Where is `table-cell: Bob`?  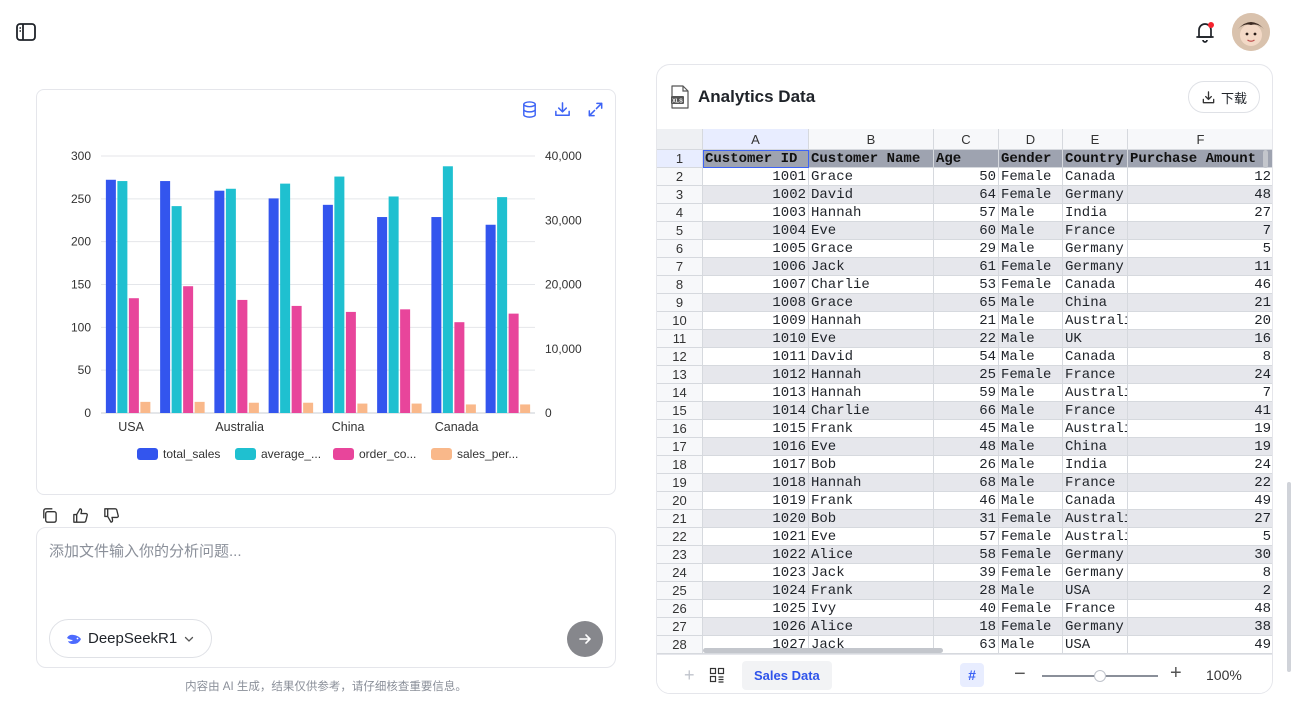 table-cell: Bob is located at coordinates (871, 519).